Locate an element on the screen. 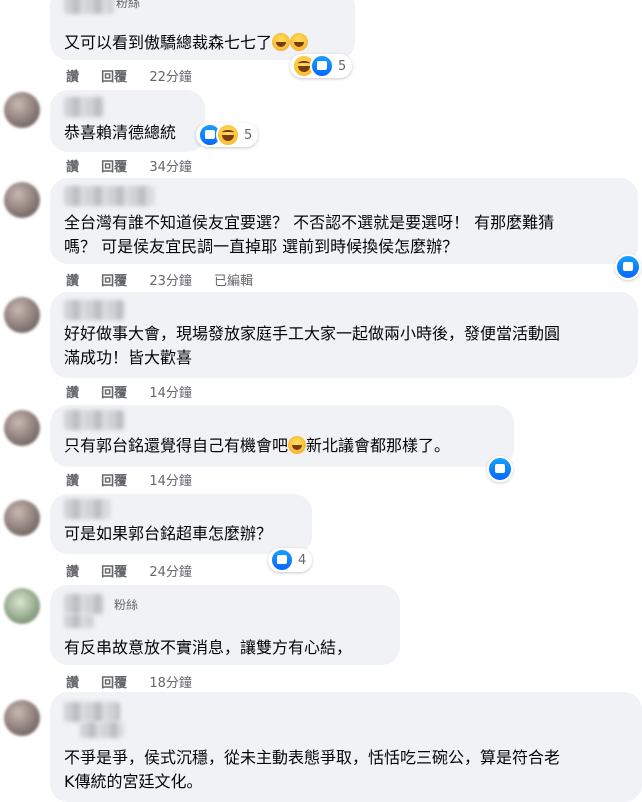 The width and height of the screenshot is (642, 802). comment-actions: 讚 回覆 23分鐘 已編輯 is located at coordinates (159, 279).